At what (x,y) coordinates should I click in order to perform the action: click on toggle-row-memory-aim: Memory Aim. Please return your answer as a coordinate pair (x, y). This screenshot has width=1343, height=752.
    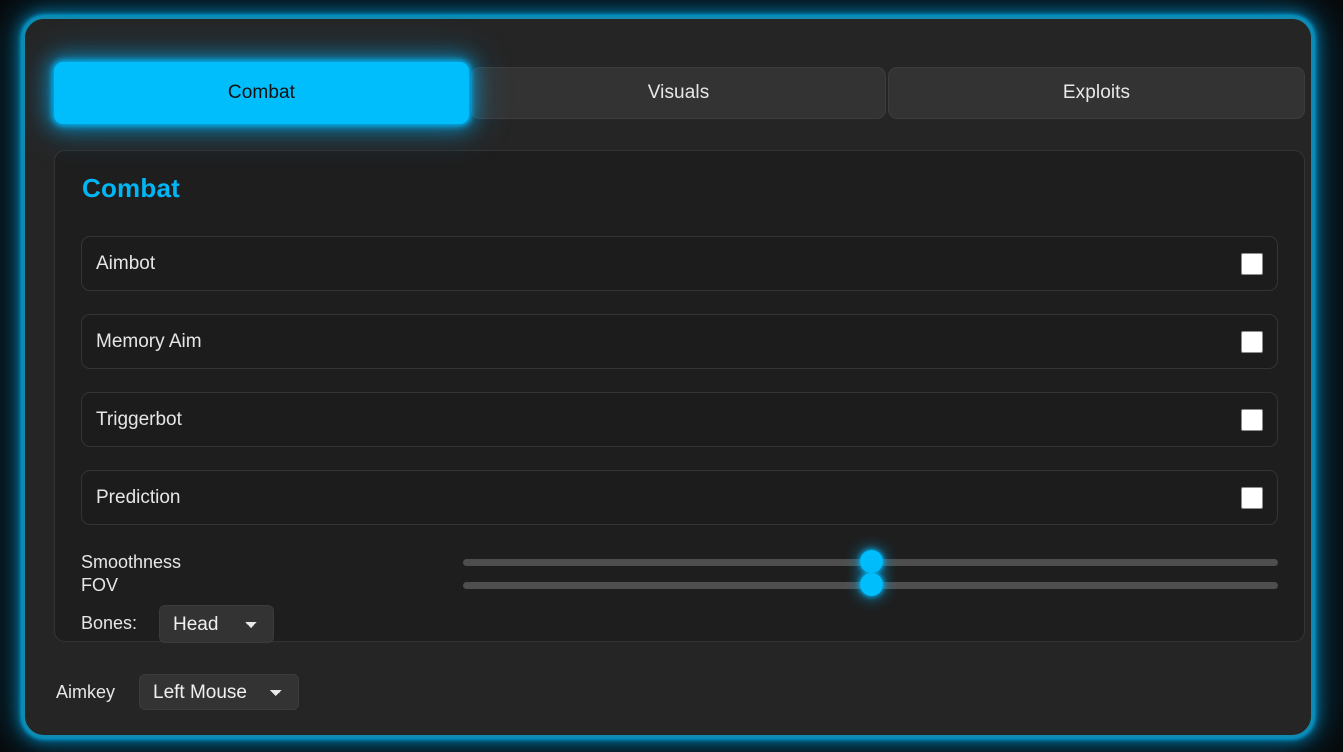
    Looking at the image, I should click on (679, 341).